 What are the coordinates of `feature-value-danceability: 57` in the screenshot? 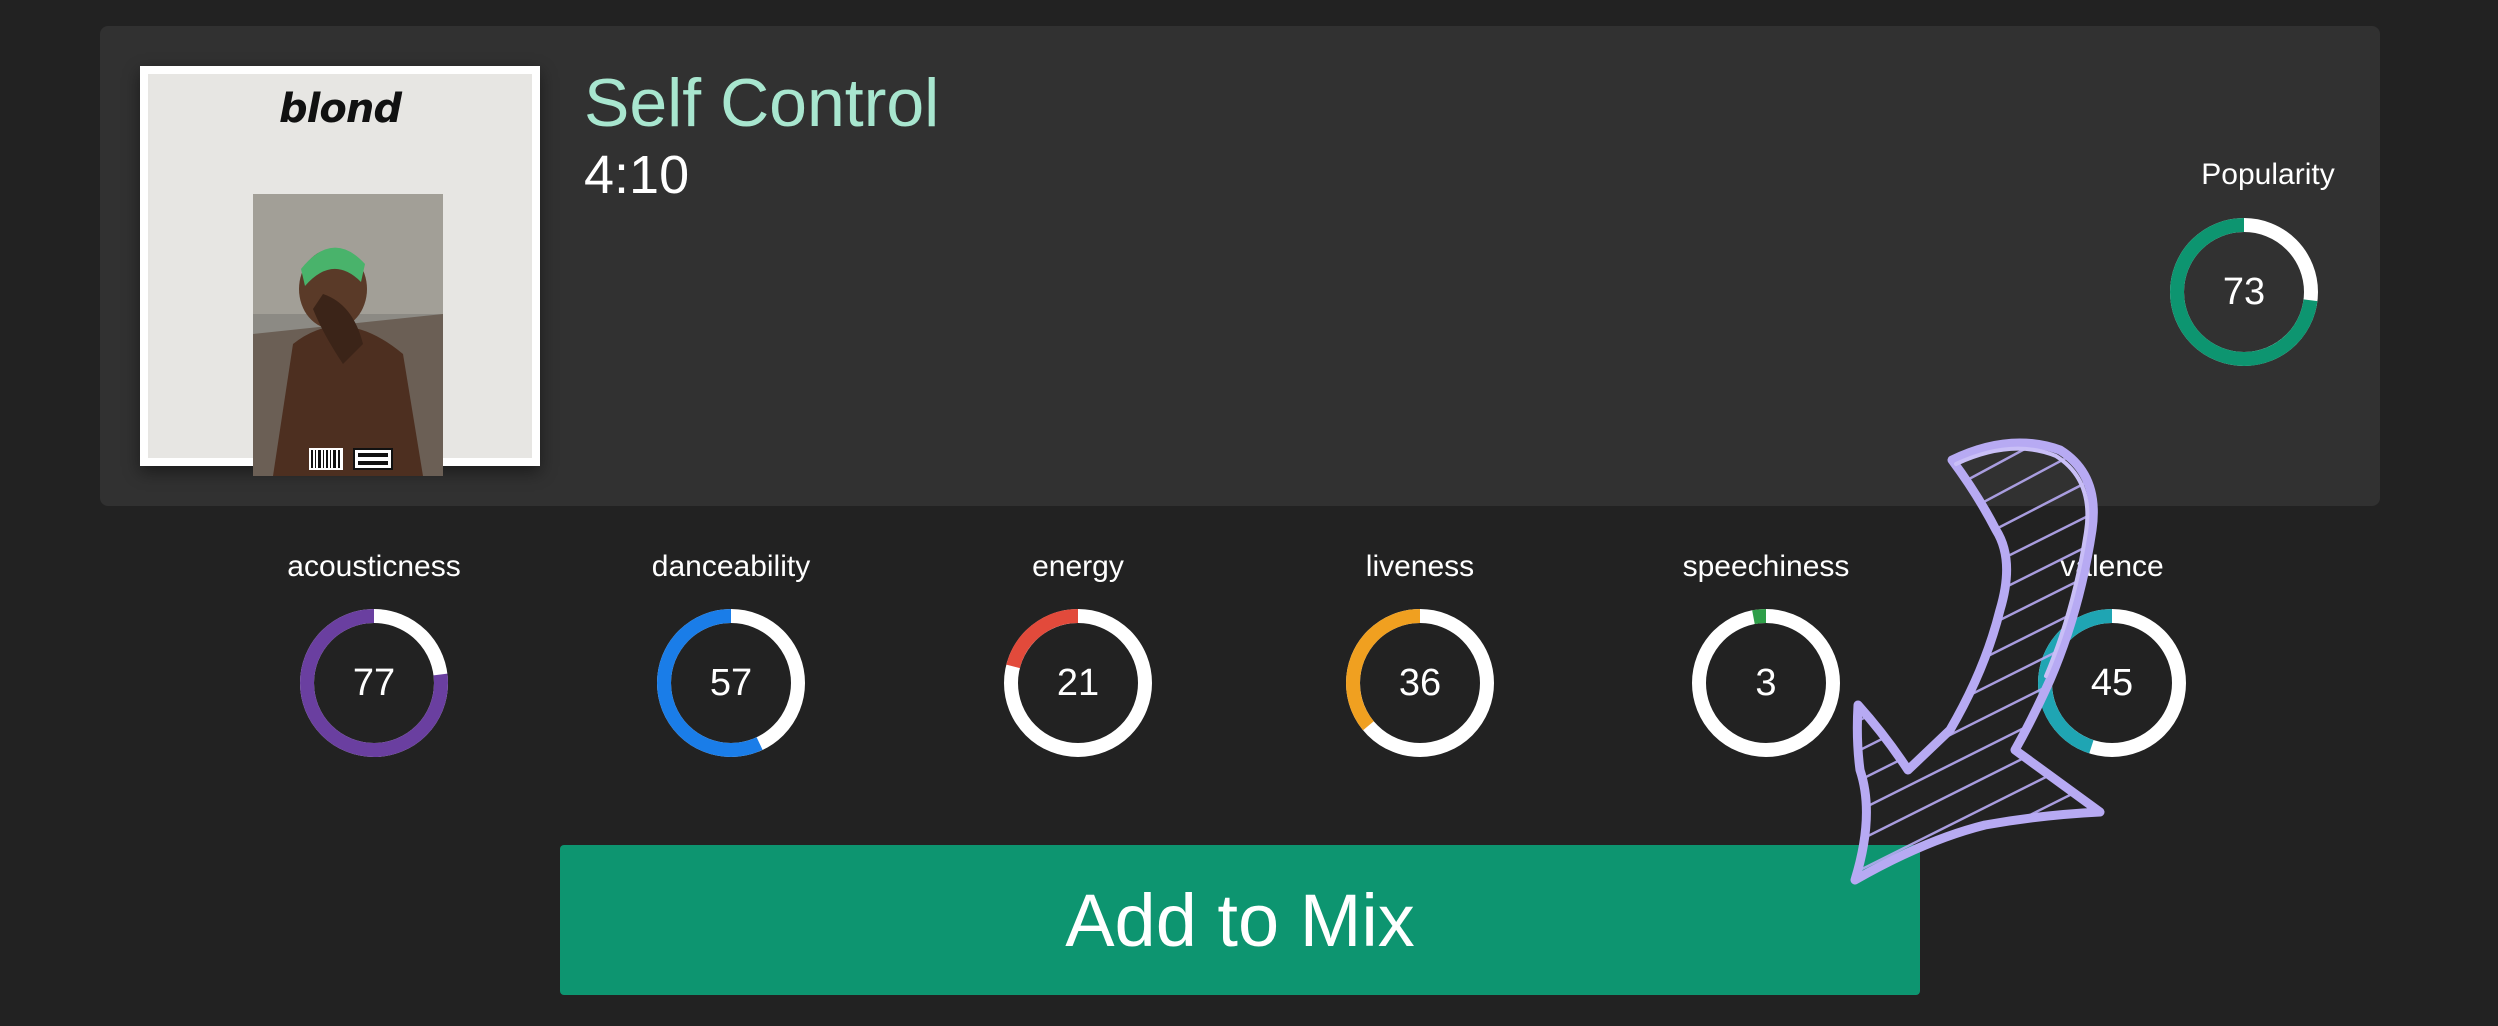 It's located at (731, 682).